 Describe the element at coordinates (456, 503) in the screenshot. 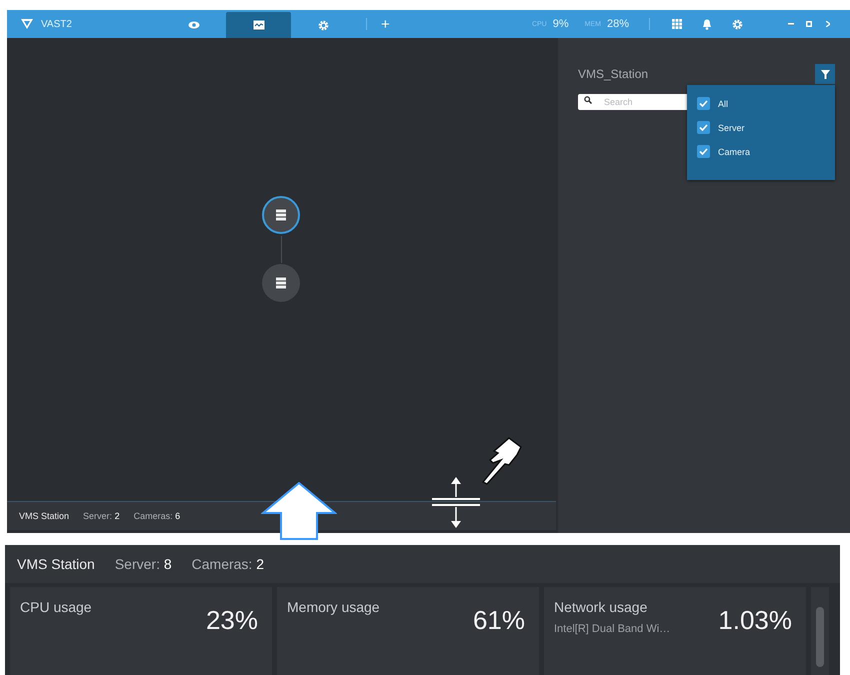

I see `resize-cursor-icon` at that location.